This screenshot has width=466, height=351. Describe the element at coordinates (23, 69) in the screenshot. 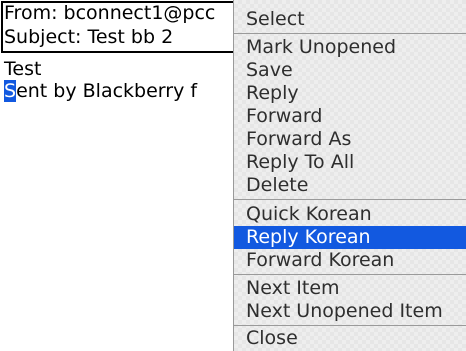

I see `email-body-line-1: Test` at that location.